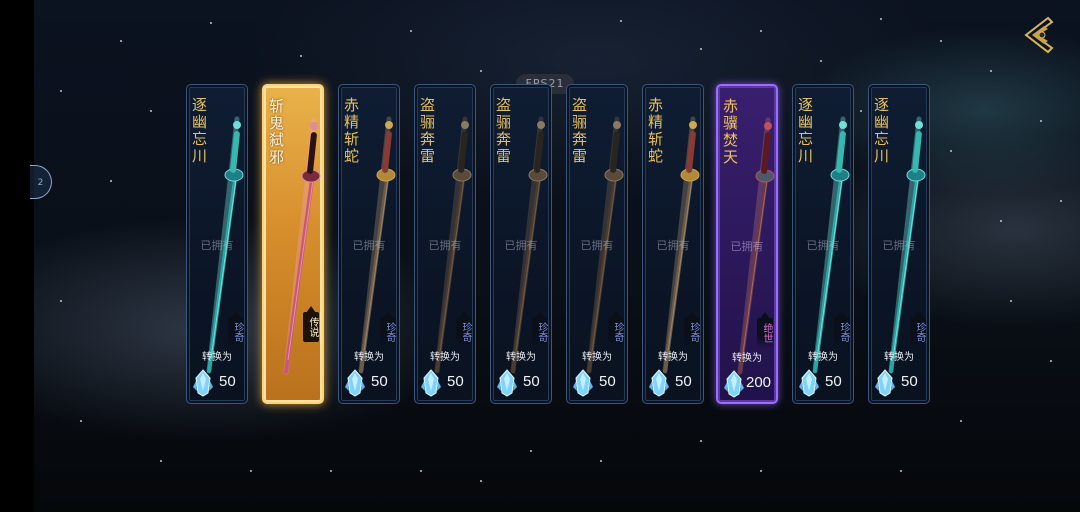  Describe the element at coordinates (17, 256) in the screenshot. I see `left-black-bar` at that location.